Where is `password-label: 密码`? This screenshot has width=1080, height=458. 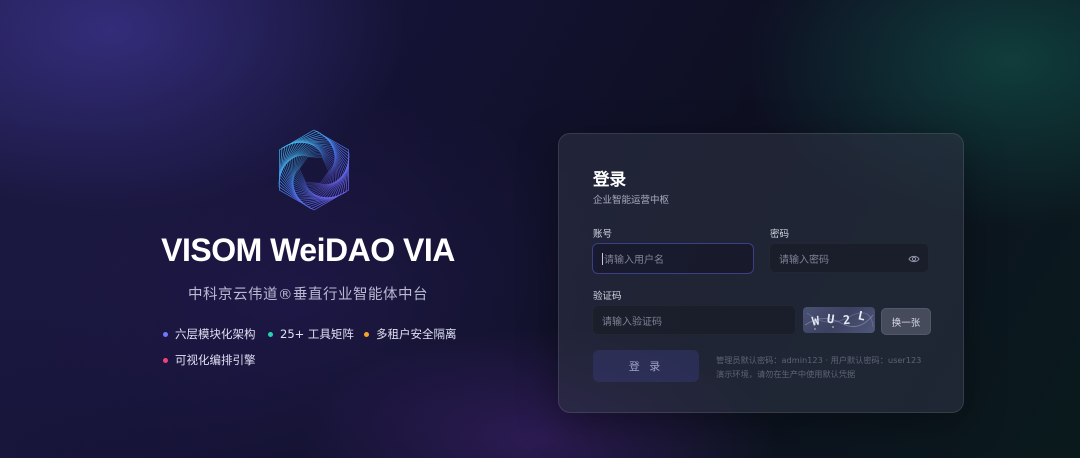
password-label: 密码 is located at coordinates (780, 234).